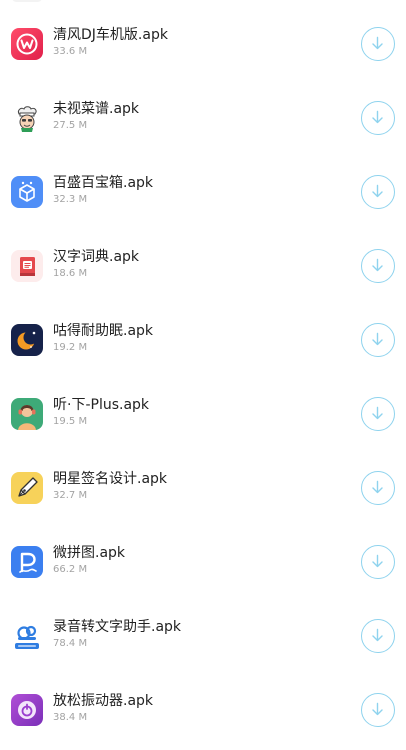 The image size is (406, 750). What do you see at coordinates (27, 488) in the screenshot?
I see `pen-nib-icon` at bounding box center [27, 488].